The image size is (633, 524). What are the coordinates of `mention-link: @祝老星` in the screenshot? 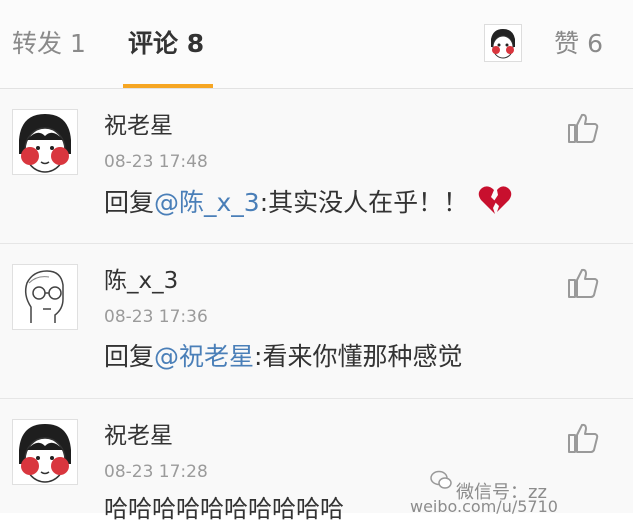 It's located at (204, 356).